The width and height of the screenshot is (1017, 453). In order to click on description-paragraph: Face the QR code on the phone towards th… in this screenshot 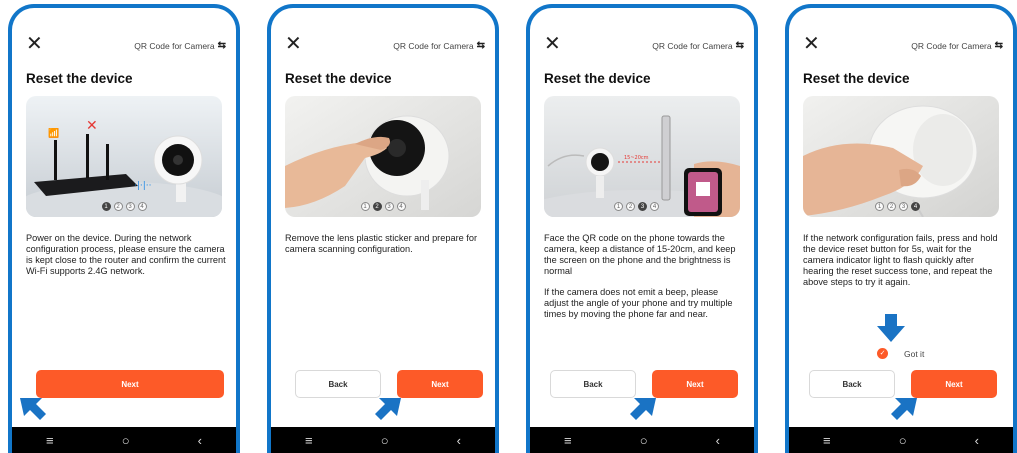, I will do `click(640, 254)`.